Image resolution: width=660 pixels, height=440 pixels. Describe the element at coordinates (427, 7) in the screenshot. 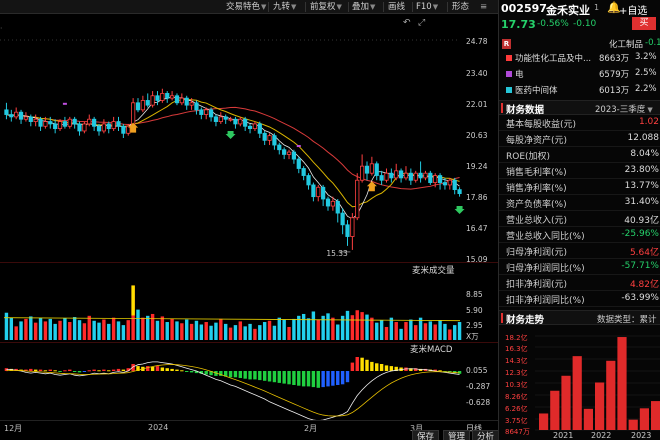

I see `toolbar-f10: F10▼` at that location.